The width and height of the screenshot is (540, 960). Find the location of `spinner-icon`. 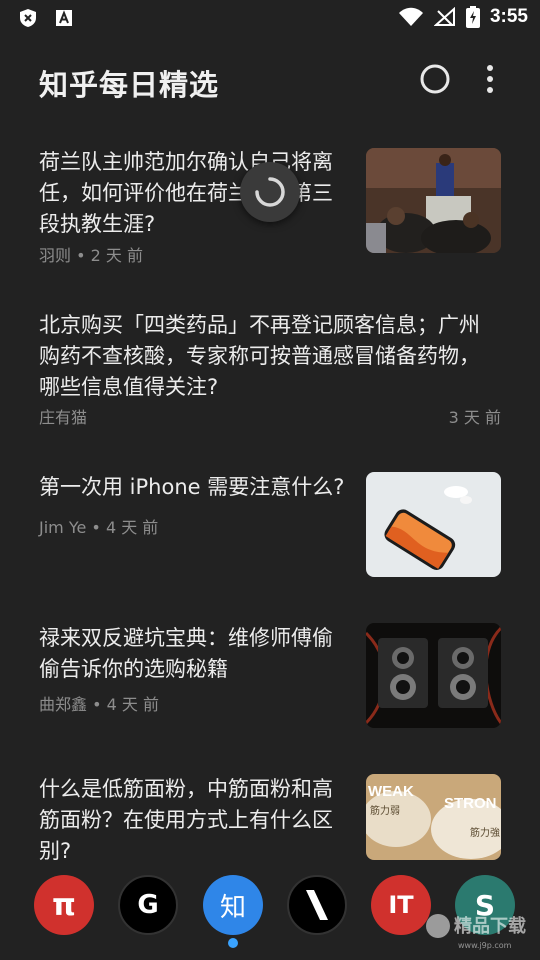

spinner-icon is located at coordinates (270, 192).